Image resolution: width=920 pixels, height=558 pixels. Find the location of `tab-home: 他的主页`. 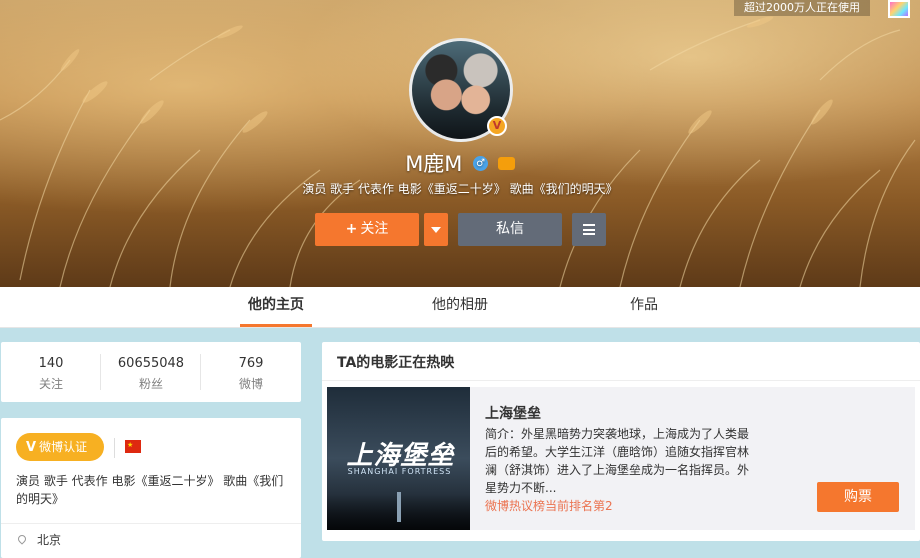

tab-home: 他的主页 is located at coordinates (276, 307).